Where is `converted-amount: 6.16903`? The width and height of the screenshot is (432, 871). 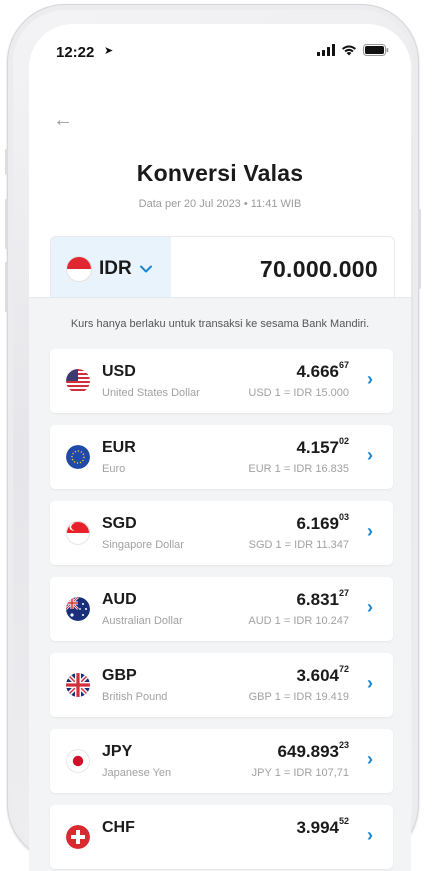 converted-amount: 6.16903 is located at coordinates (322, 522).